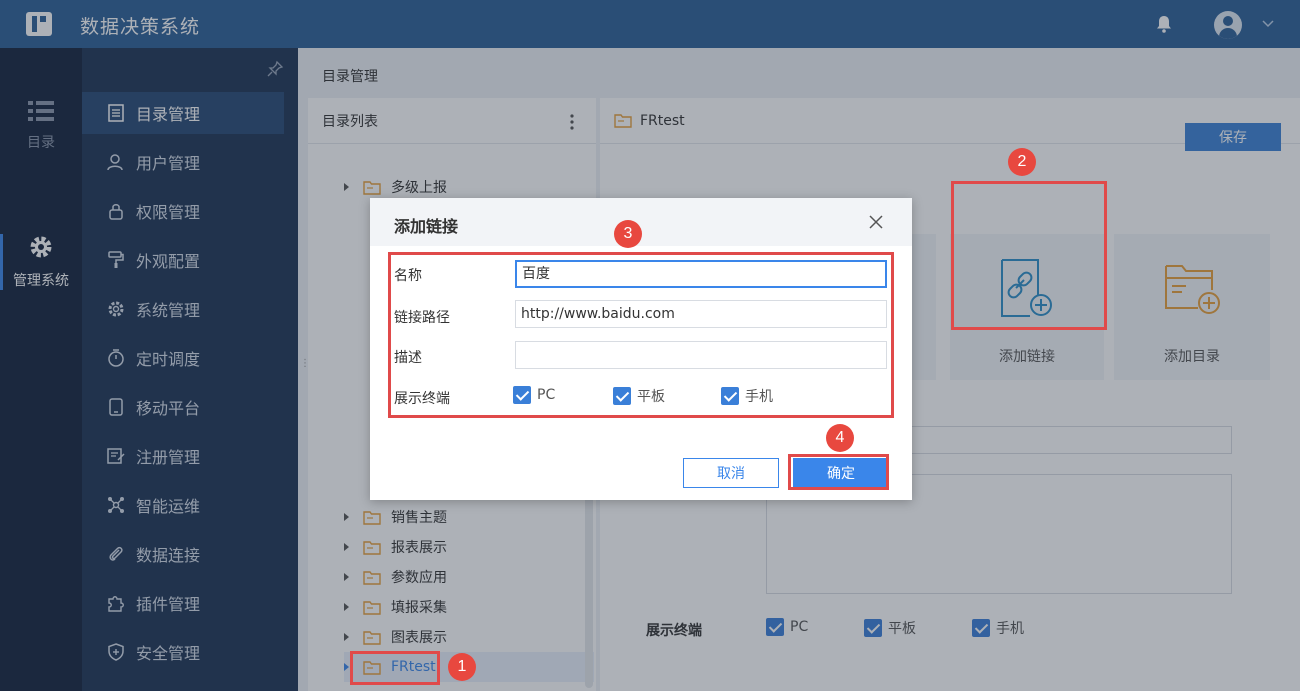  I want to click on step-badge-2: 2, so click(1022, 162).